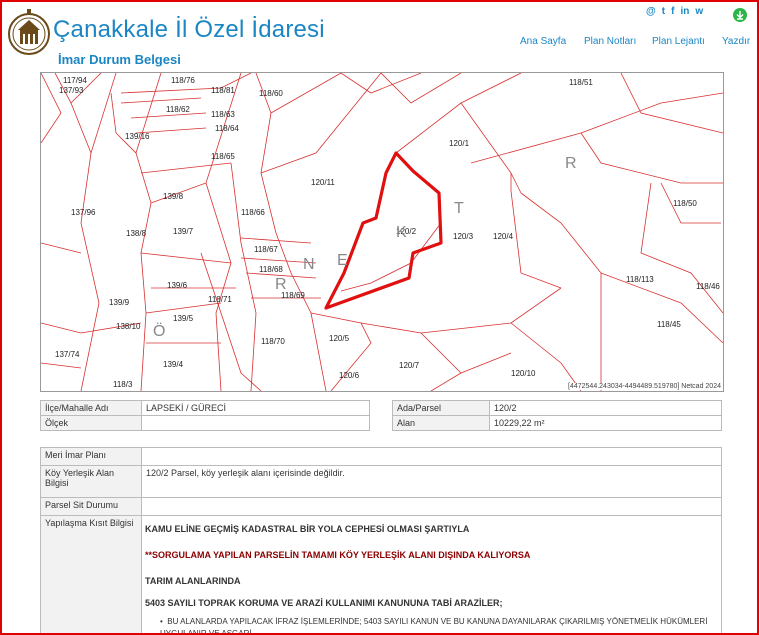  What do you see at coordinates (708, 286) in the screenshot?
I see `parcel-label: 118/46` at bounding box center [708, 286].